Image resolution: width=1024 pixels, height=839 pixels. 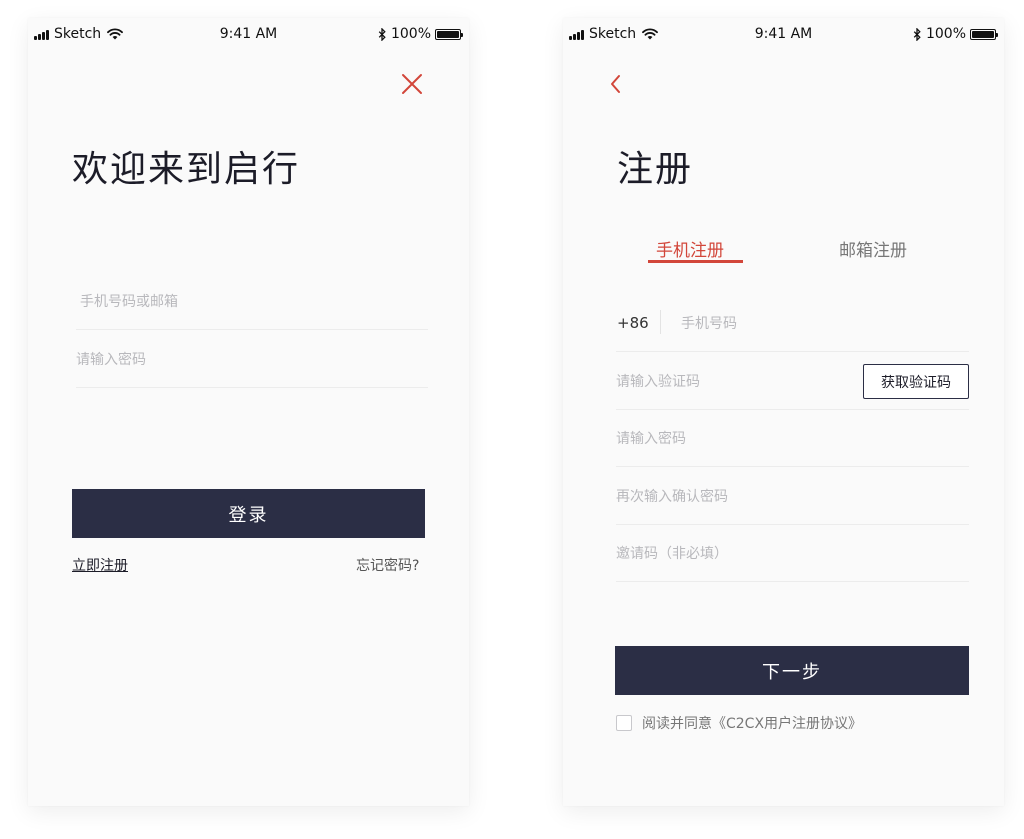 What do you see at coordinates (752, 723) in the screenshot?
I see `agreement-text: 阅读并同意《C2CX用户注册协议》` at bounding box center [752, 723].